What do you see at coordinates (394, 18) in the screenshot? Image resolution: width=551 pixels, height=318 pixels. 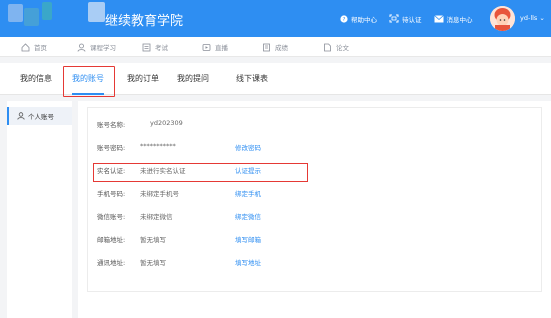 I see `id-card-icon` at bounding box center [394, 18].